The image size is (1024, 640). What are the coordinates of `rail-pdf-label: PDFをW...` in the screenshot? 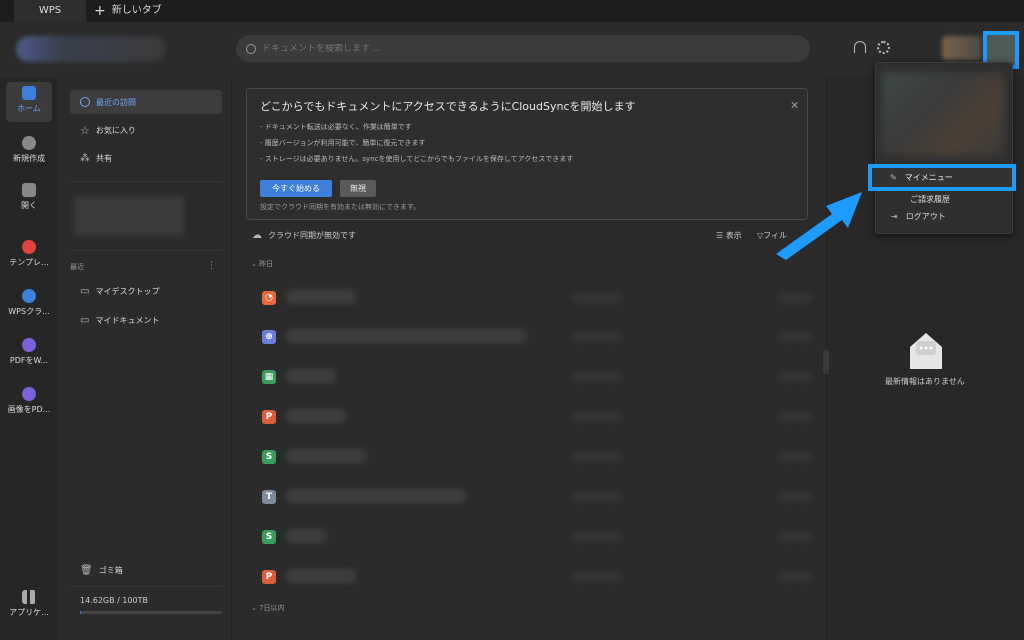 It's located at (29, 360).